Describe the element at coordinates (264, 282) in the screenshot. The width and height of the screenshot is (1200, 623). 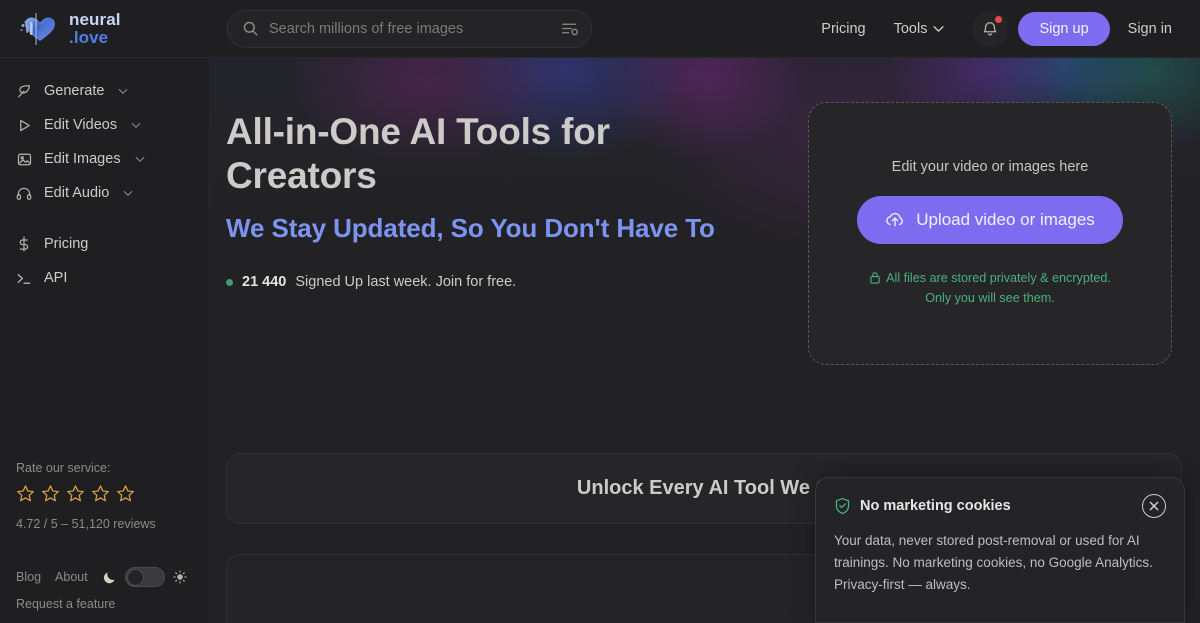
I see `signup-count-value: 21 440` at that location.